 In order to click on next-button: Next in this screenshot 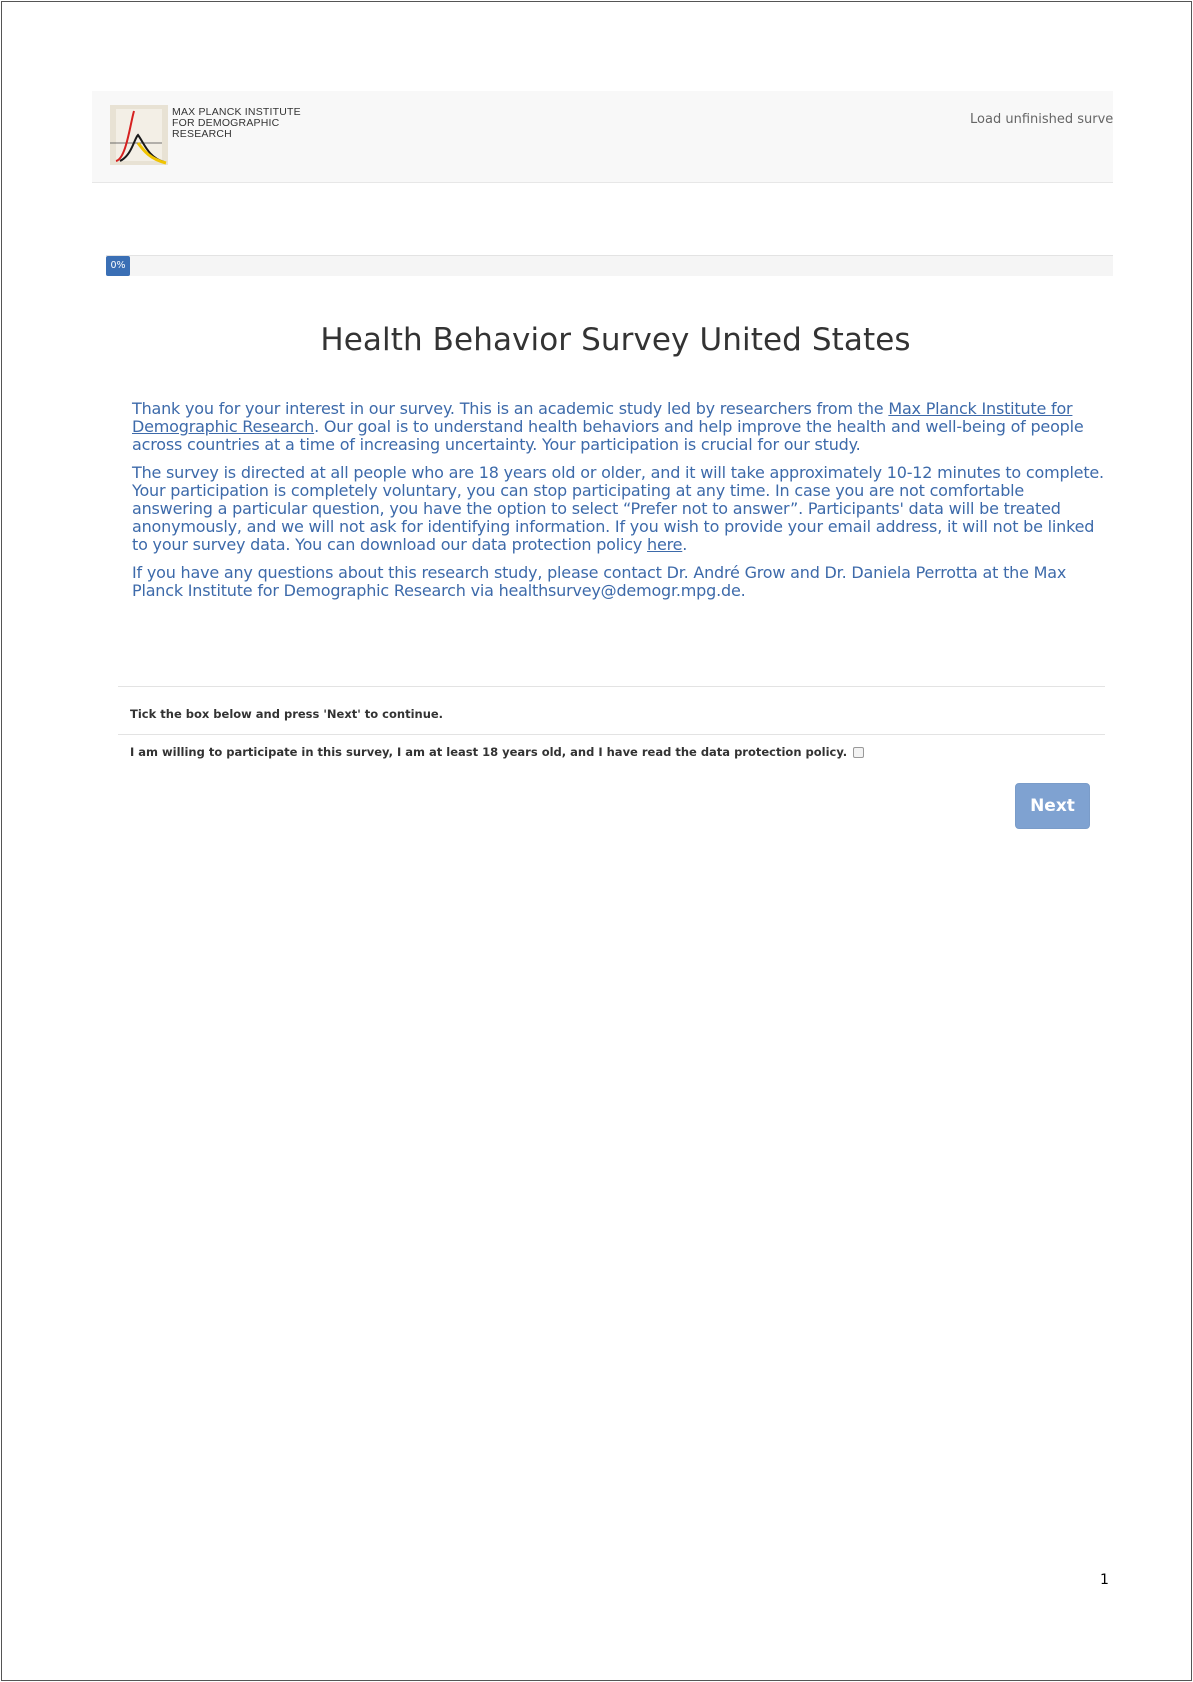, I will do `click(1052, 806)`.